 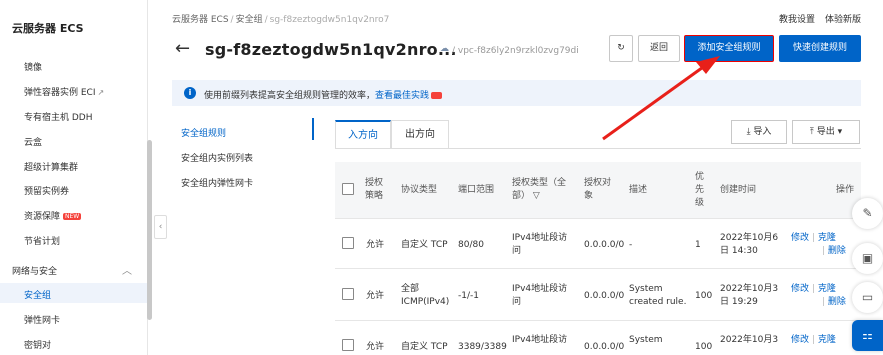 I want to click on annotation-arrow, so click(x=661, y=98).